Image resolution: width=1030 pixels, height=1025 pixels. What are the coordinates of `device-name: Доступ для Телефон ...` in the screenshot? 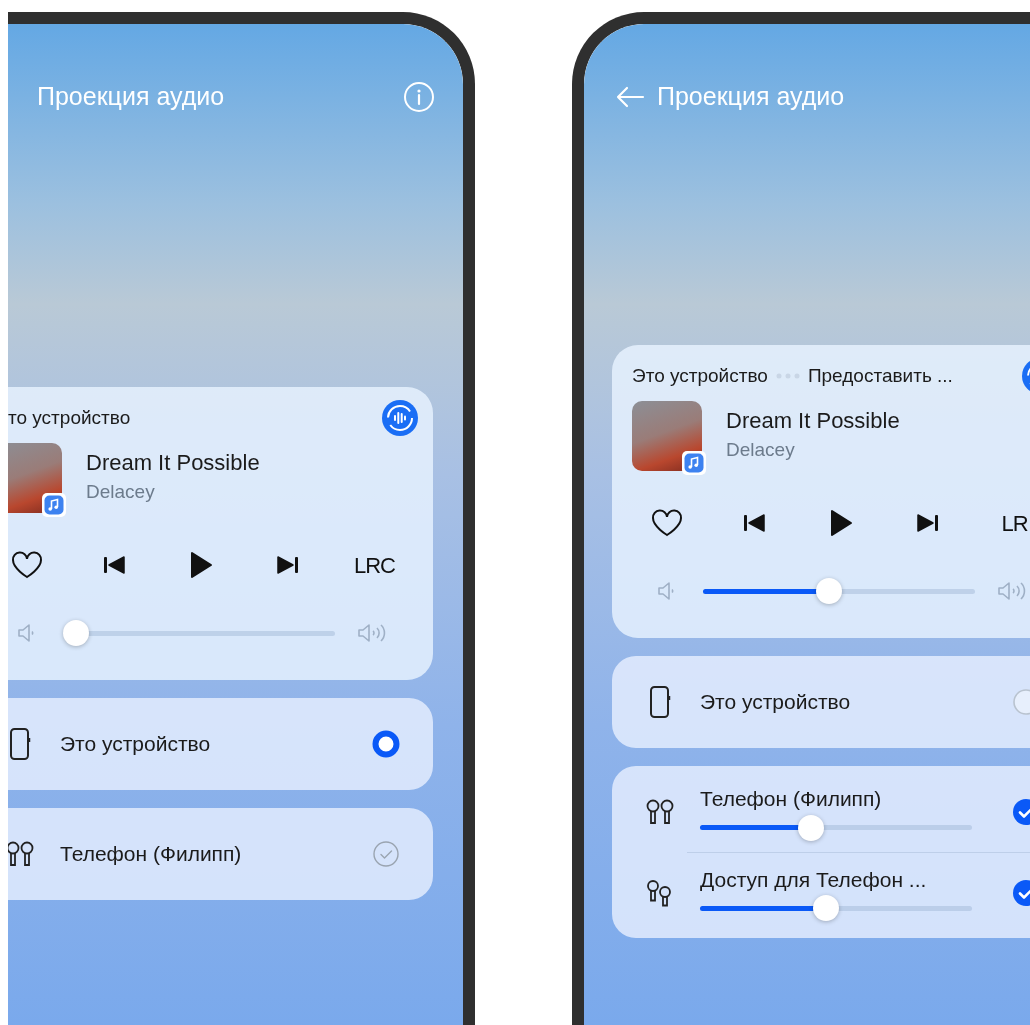 It's located at (814, 879).